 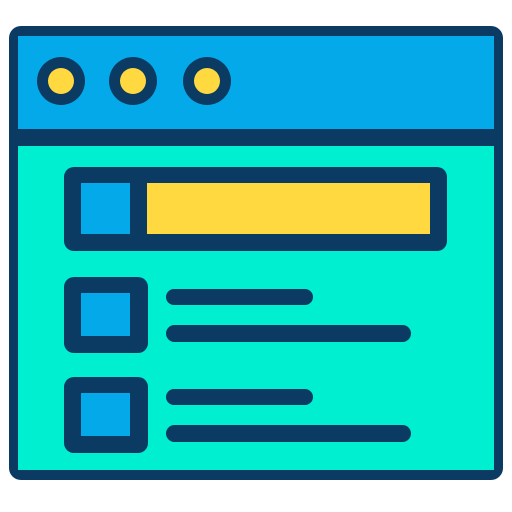 What do you see at coordinates (255, 209) in the screenshot?
I see `search-bar-icon` at bounding box center [255, 209].